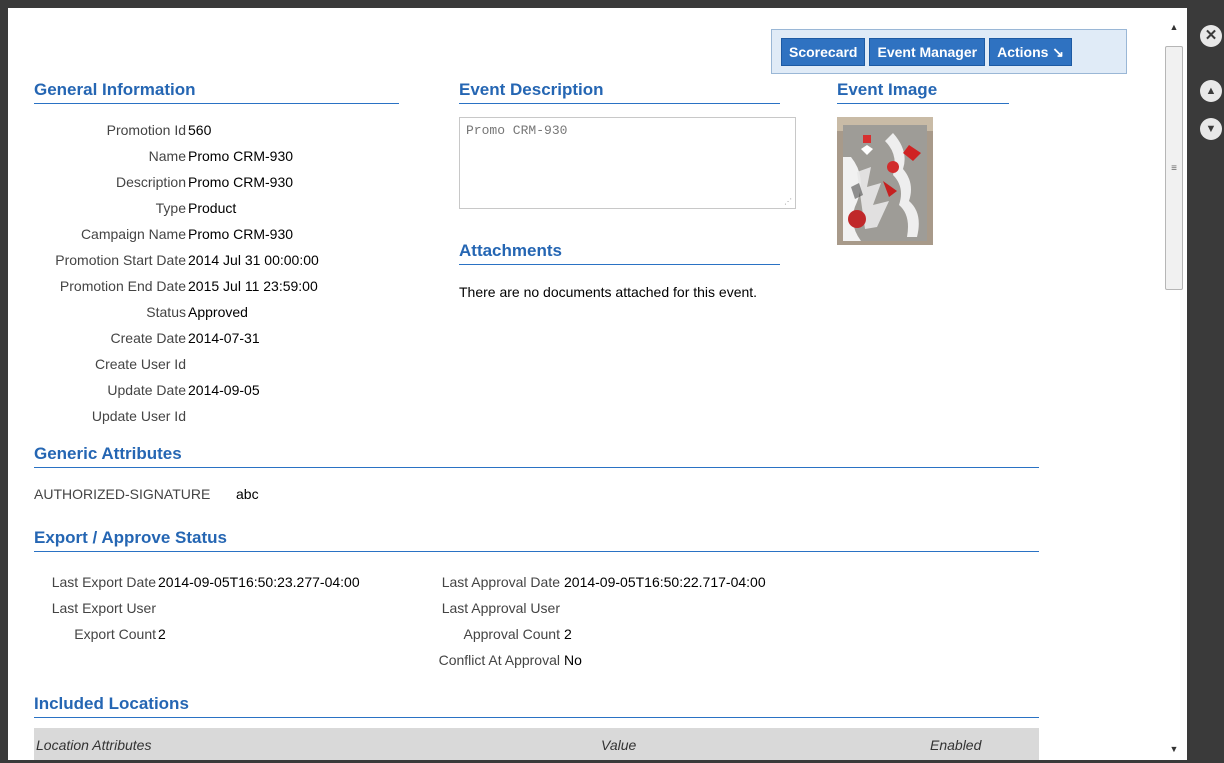  Describe the element at coordinates (103, 582) in the screenshot. I see `last-export-date-label: Last Export Date` at that location.